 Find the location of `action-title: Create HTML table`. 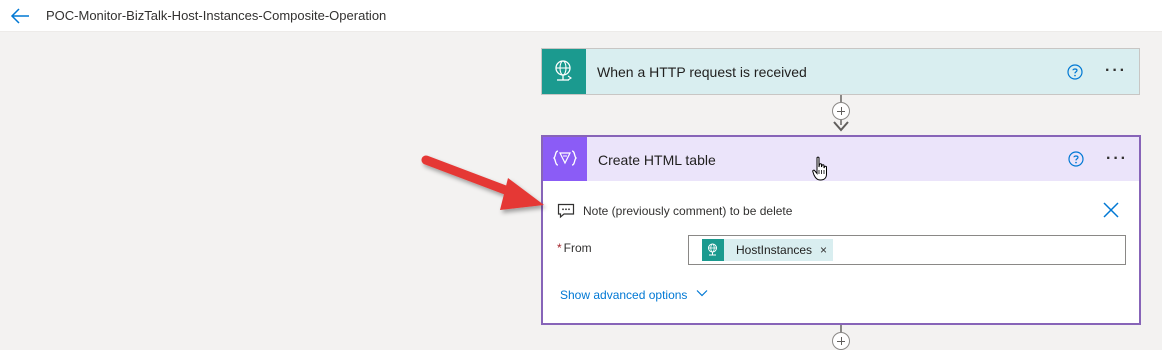

action-title: Create HTML table is located at coordinates (657, 160).